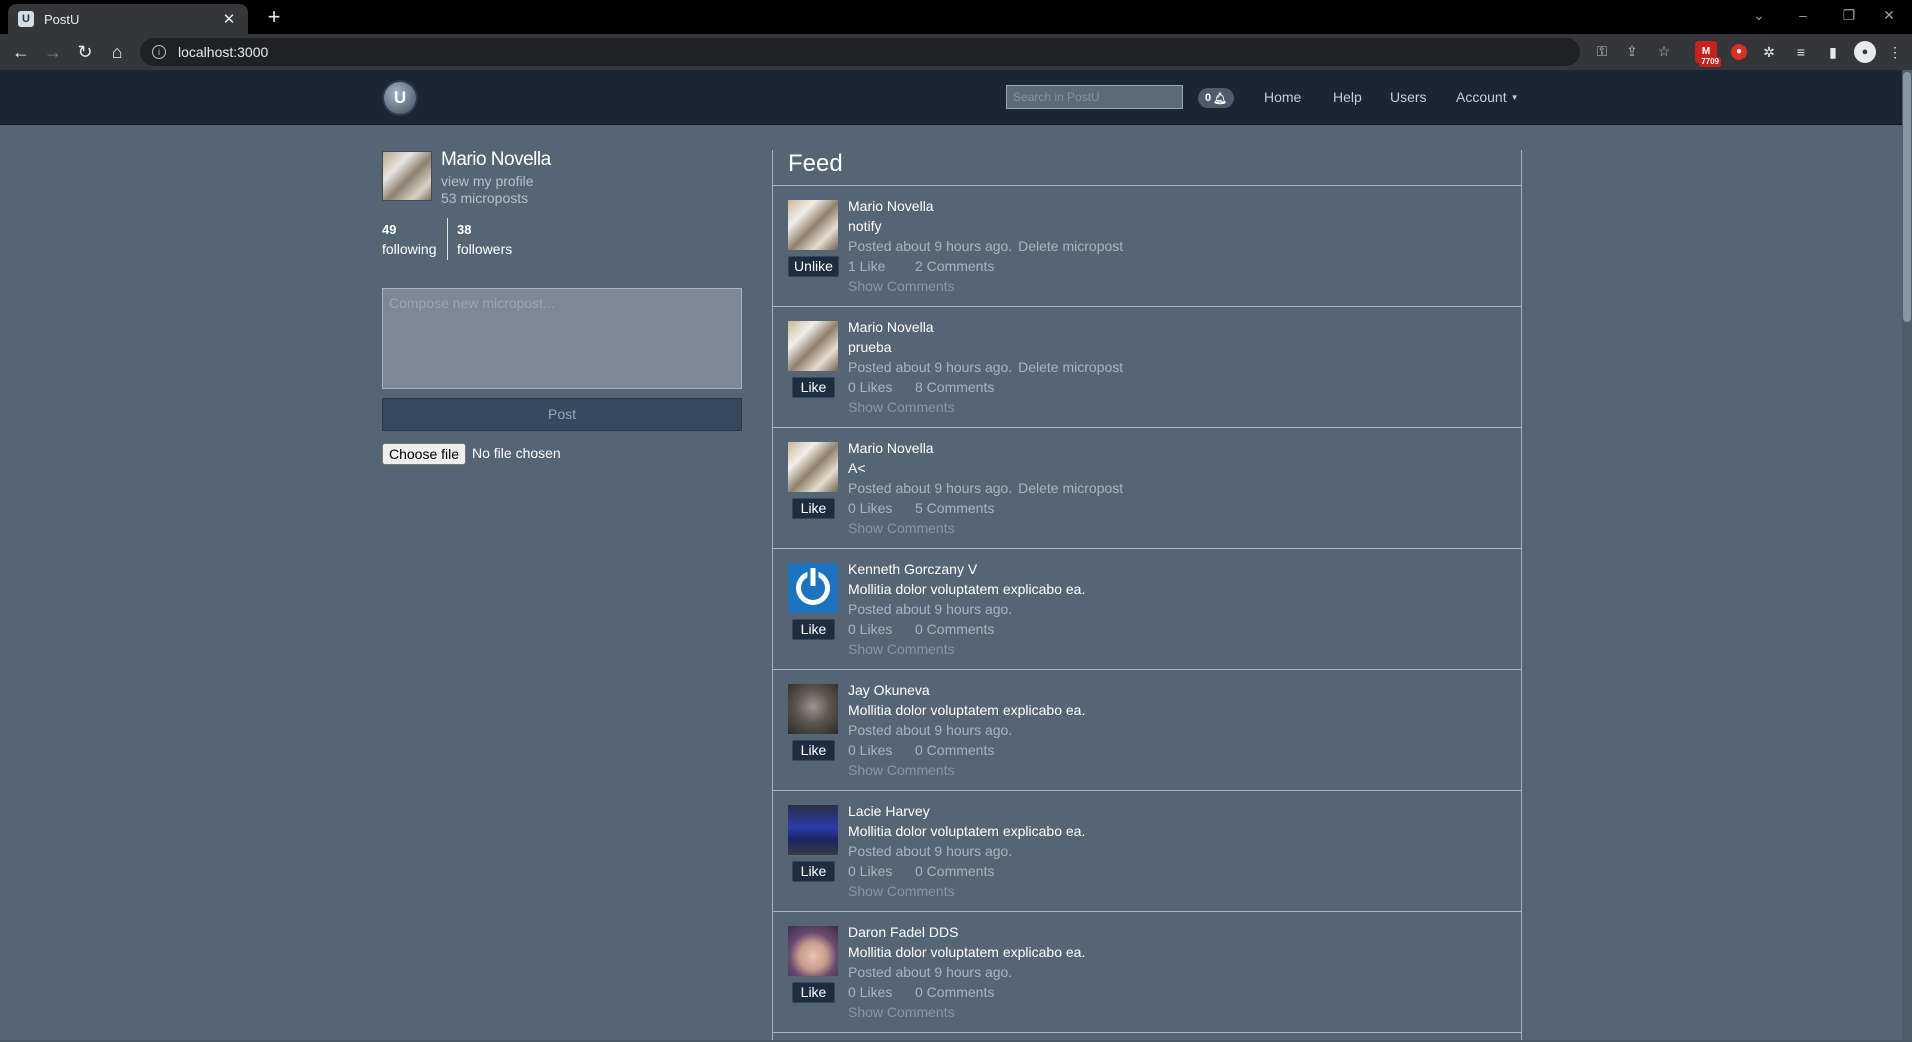 The image size is (1912, 1042). What do you see at coordinates (562, 414) in the screenshot?
I see `post-button: Post` at bounding box center [562, 414].